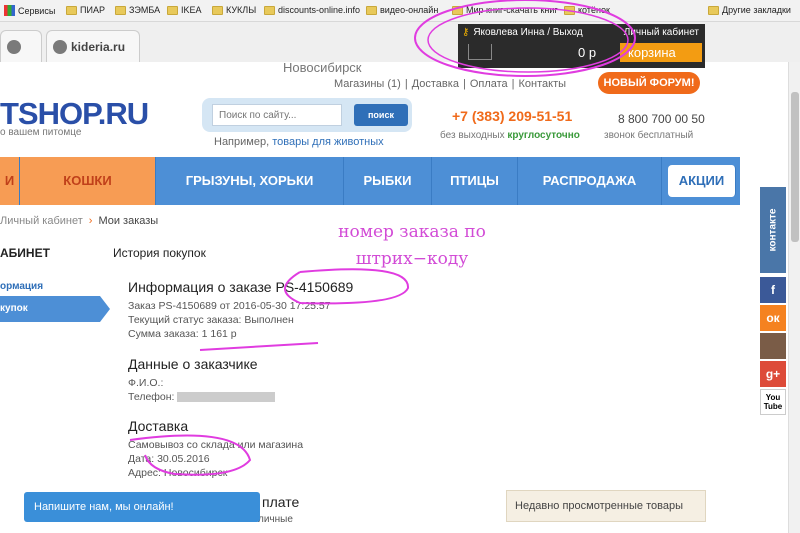 The width and height of the screenshot is (800, 533). Describe the element at coordinates (259, 346) in the screenshot. I see `annotation-underline` at that location.